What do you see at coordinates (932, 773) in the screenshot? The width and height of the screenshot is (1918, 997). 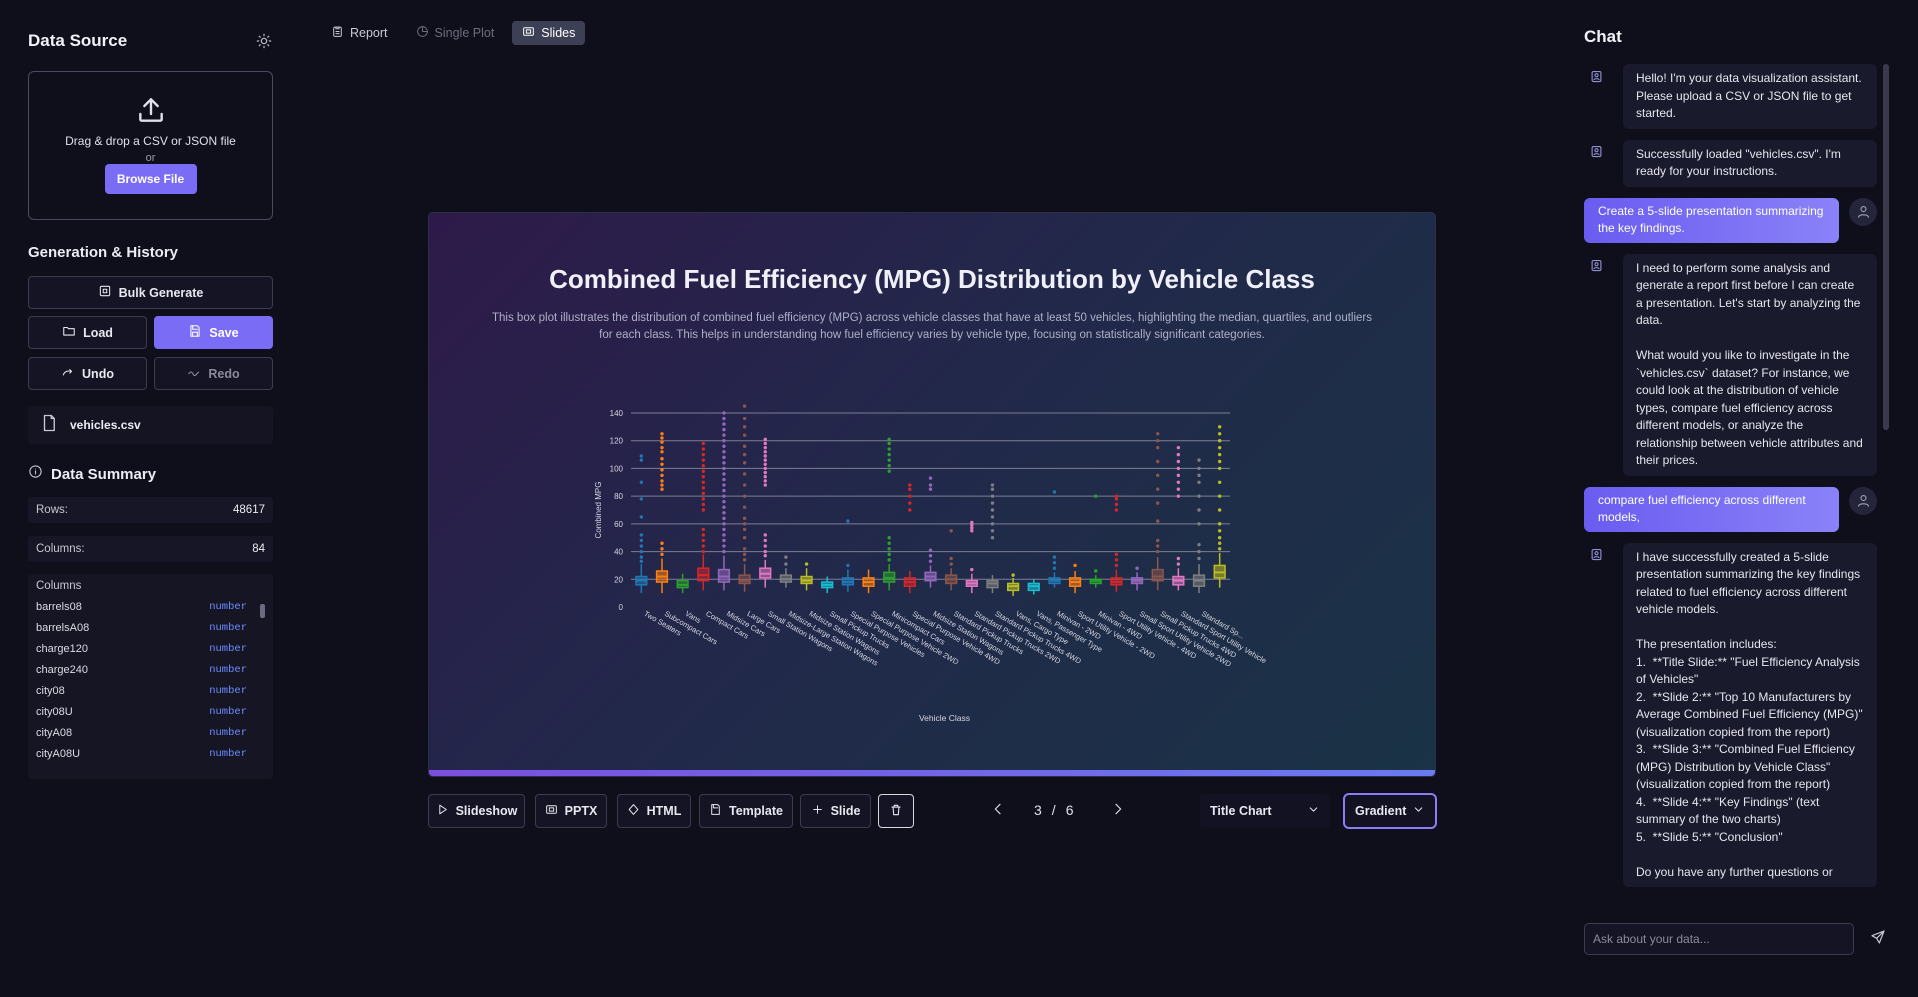 I see `slide-accent-bar` at bounding box center [932, 773].